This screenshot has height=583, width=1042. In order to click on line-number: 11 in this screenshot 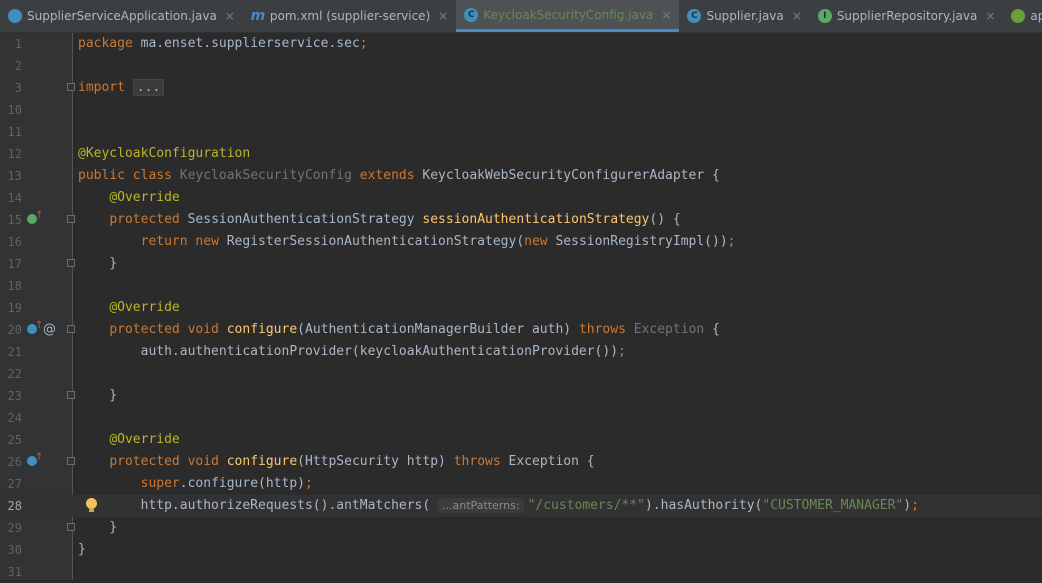, I will do `click(14, 132)`.